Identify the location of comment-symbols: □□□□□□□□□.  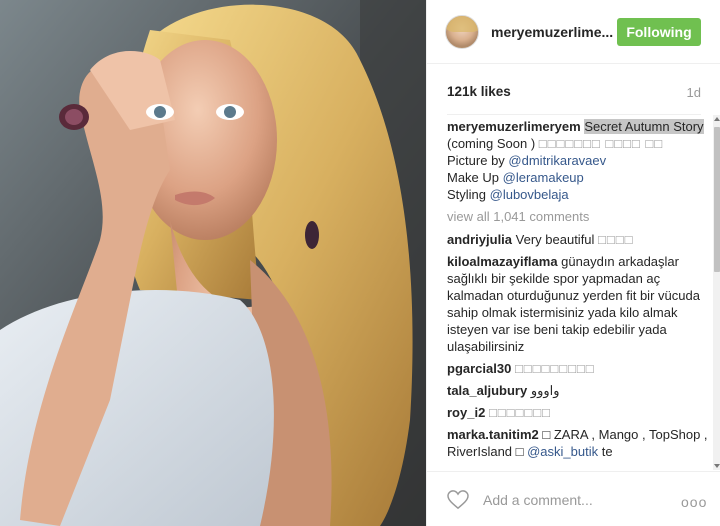
(554, 368).